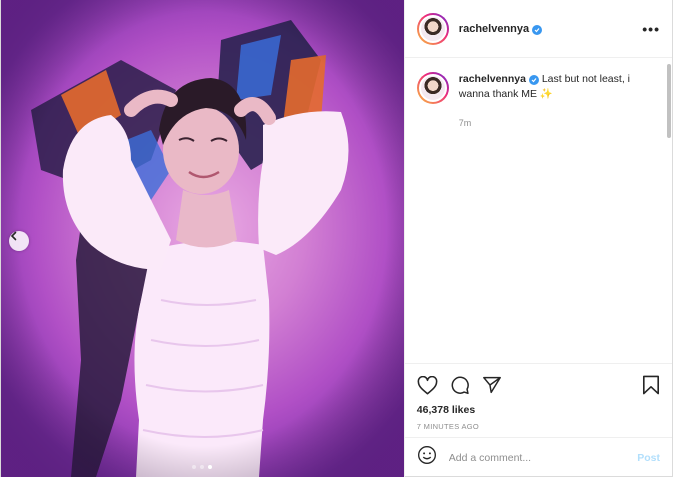 This screenshot has width=673, height=477. Describe the element at coordinates (494, 29) in the screenshot. I see `header-username-text: rachelvennya` at that location.